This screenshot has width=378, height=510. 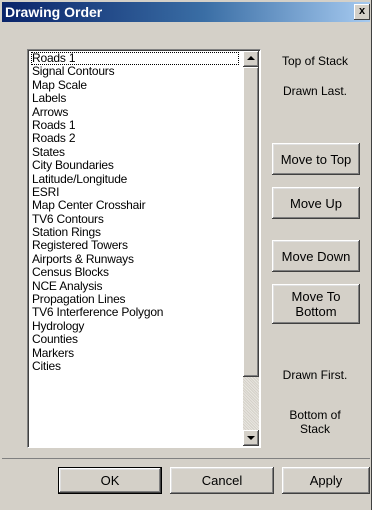 What do you see at coordinates (135, 71) in the screenshot?
I see `list-item: Signal Contours` at bounding box center [135, 71].